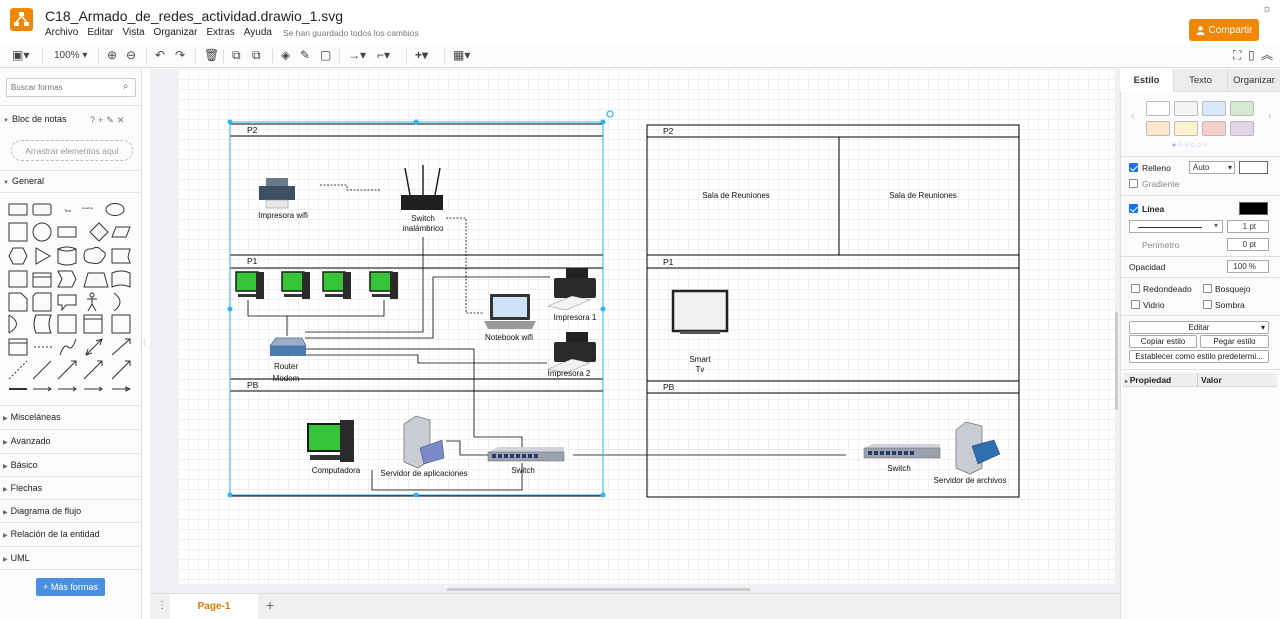 This screenshot has width=1280, height=619. What do you see at coordinates (1135, 304) in the screenshot?
I see `glass-checkbox` at bounding box center [1135, 304].